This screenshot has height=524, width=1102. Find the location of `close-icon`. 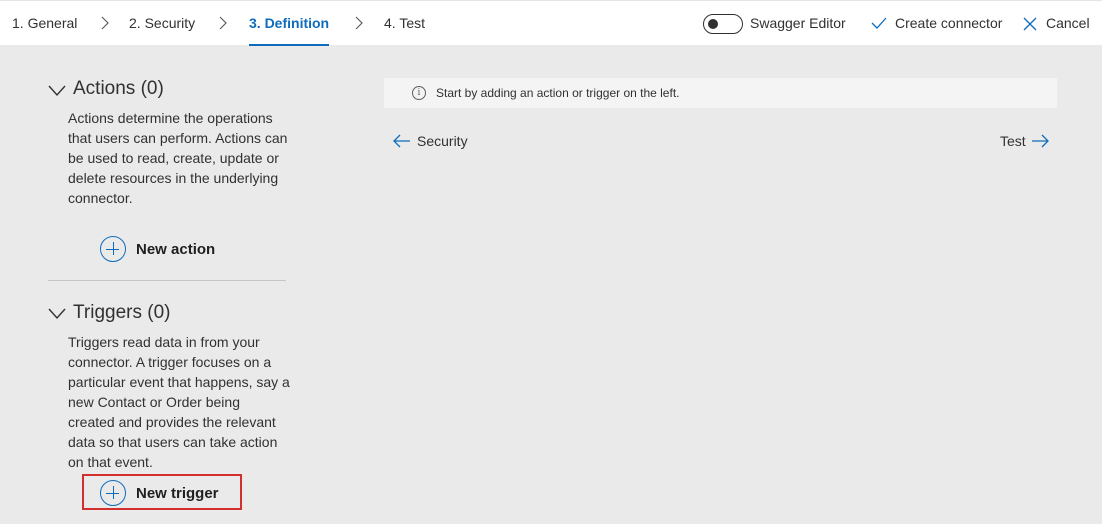

close-icon is located at coordinates (1030, 24).